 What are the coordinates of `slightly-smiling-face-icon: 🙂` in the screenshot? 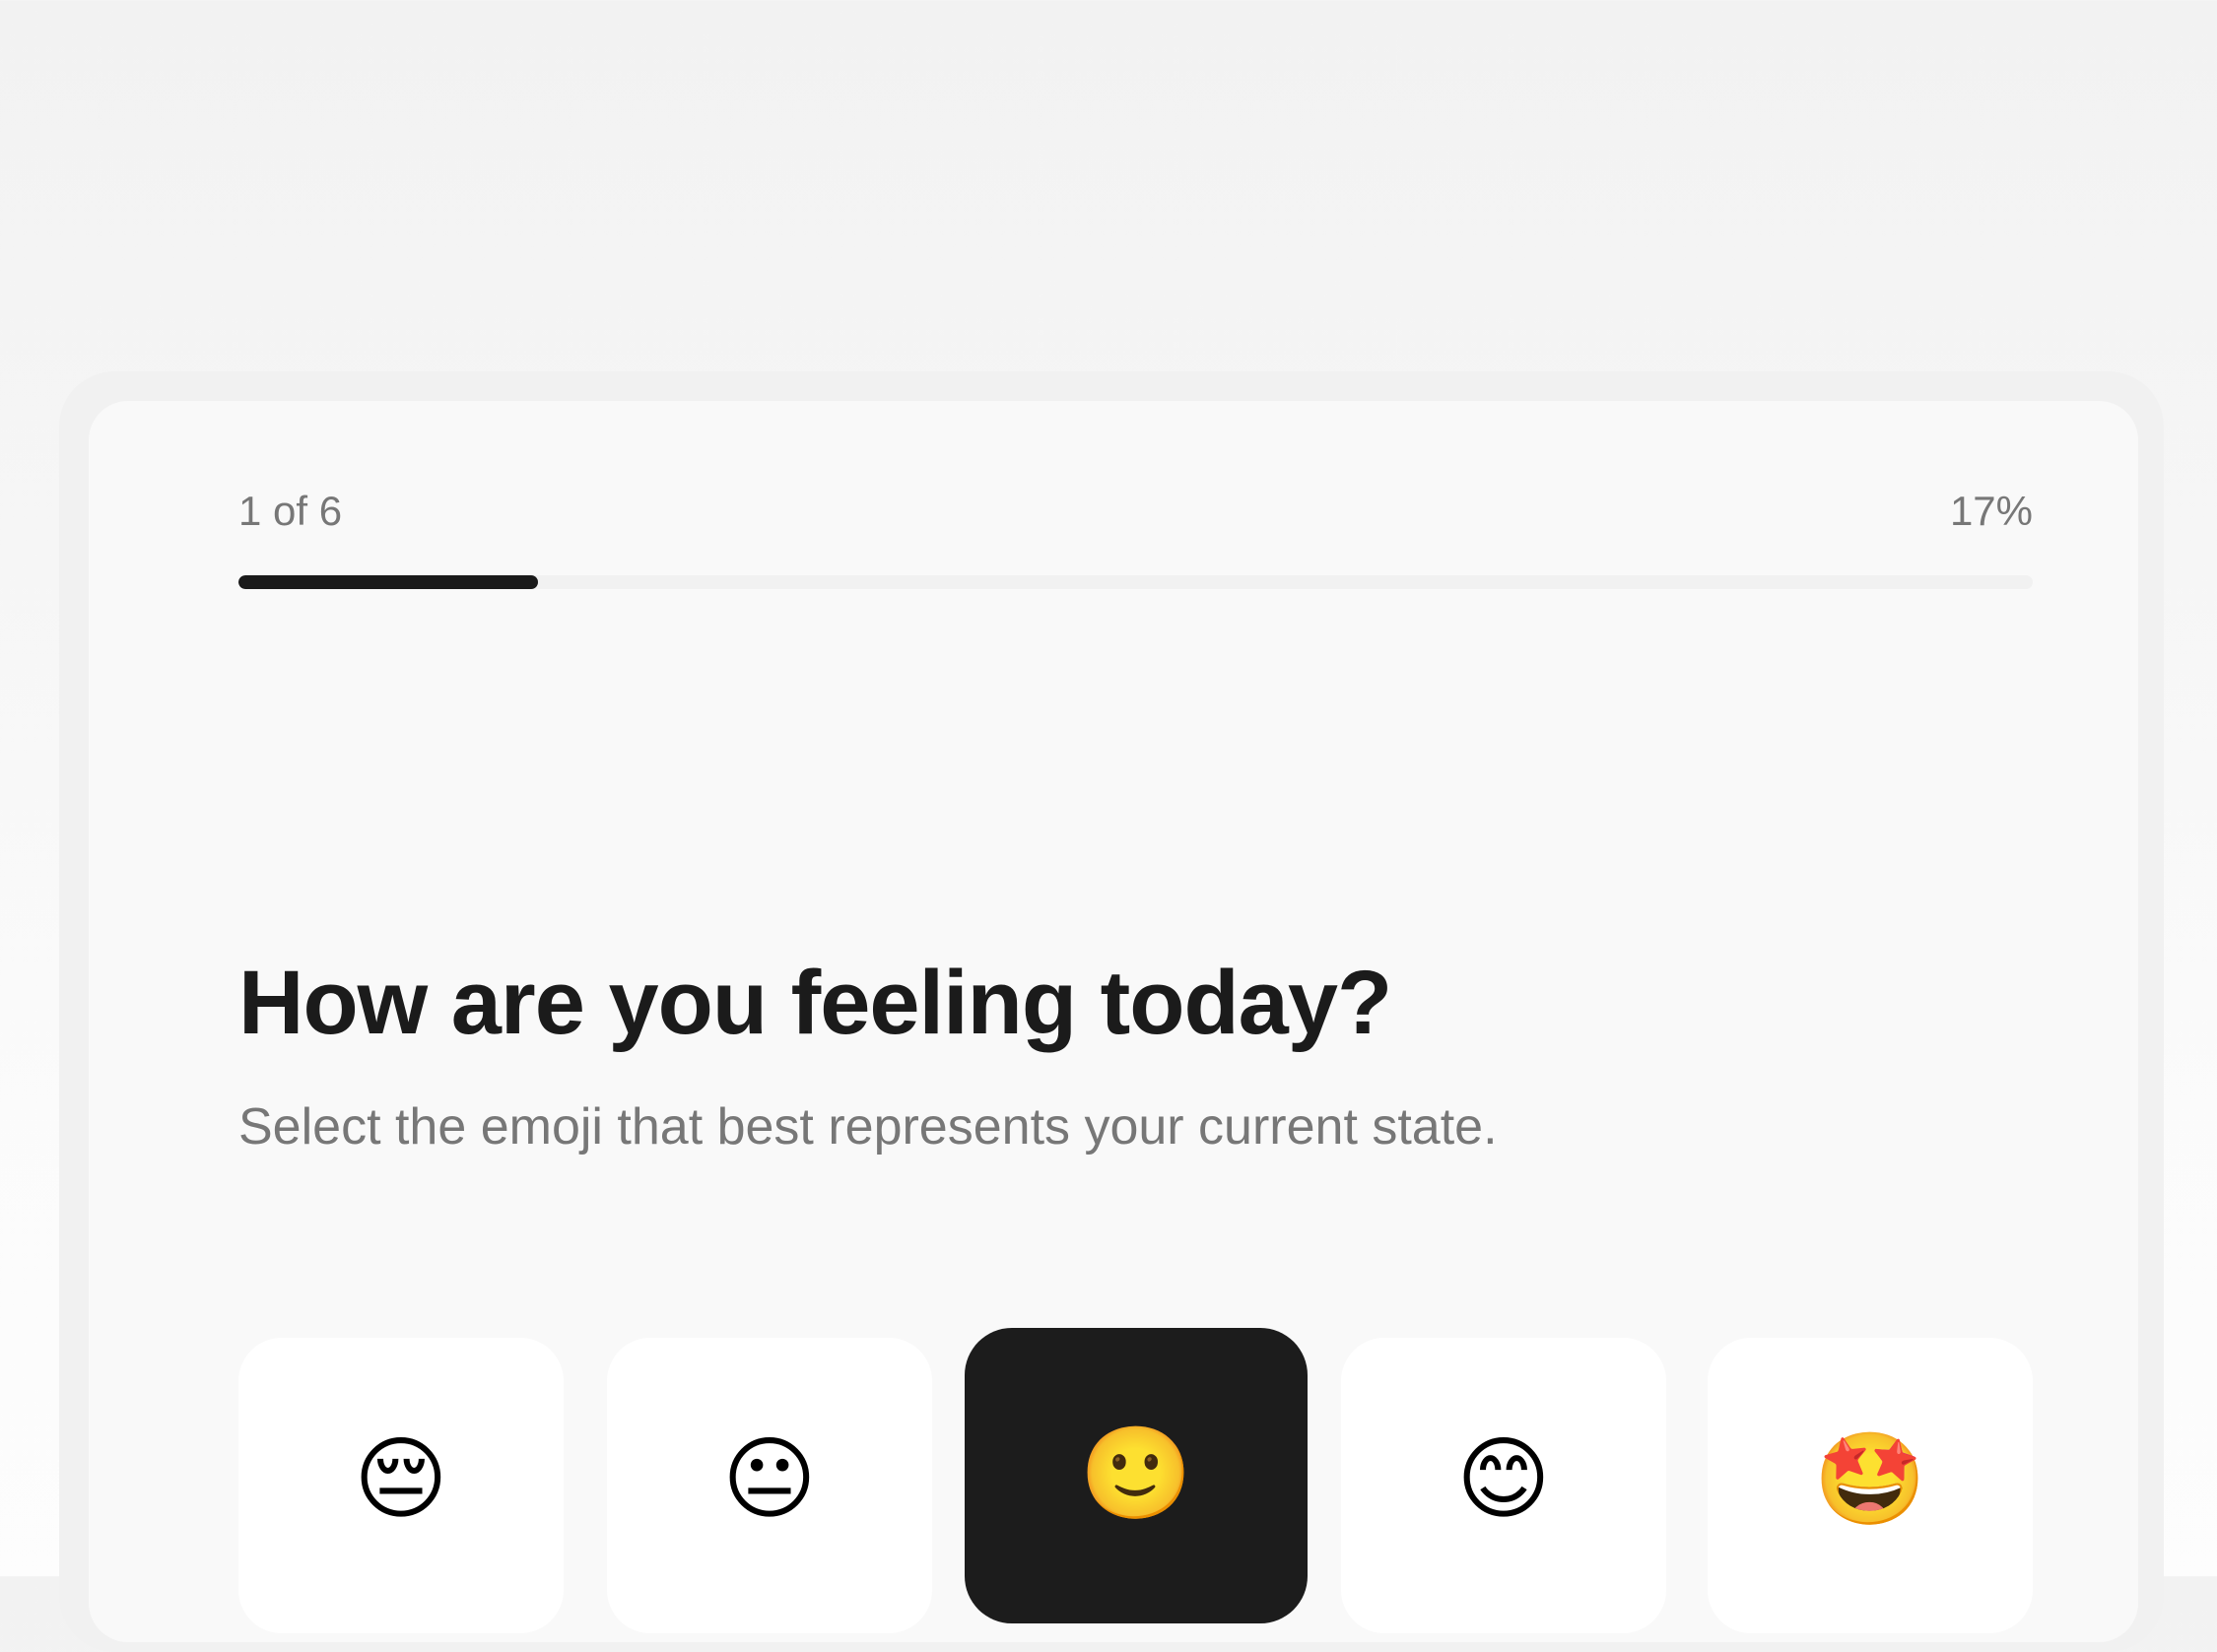 It's located at (1136, 1474).